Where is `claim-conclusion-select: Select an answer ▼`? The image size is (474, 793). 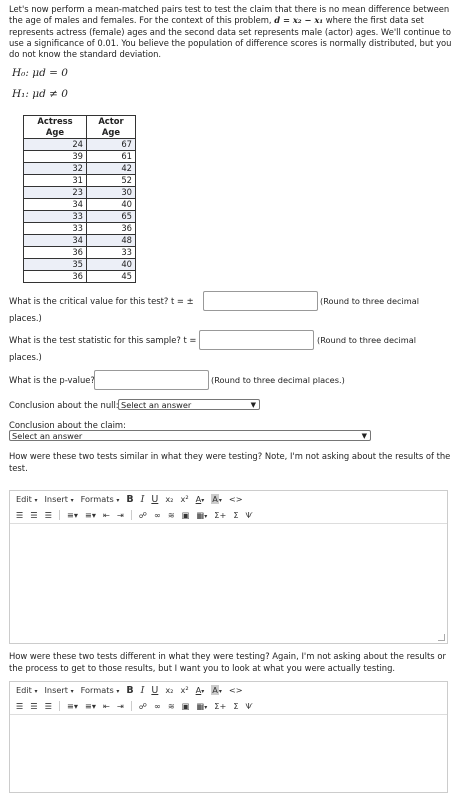 claim-conclusion-select: Select an answer ▼ is located at coordinates (190, 435).